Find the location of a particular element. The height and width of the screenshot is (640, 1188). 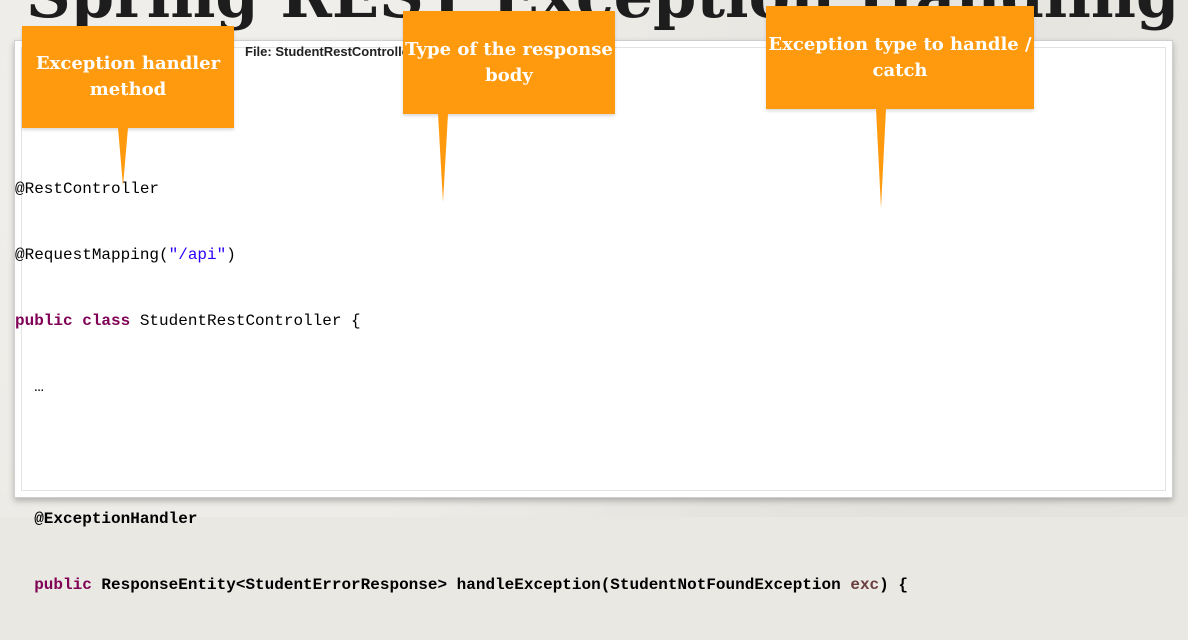

method-open-brace: ) { is located at coordinates (893, 585).